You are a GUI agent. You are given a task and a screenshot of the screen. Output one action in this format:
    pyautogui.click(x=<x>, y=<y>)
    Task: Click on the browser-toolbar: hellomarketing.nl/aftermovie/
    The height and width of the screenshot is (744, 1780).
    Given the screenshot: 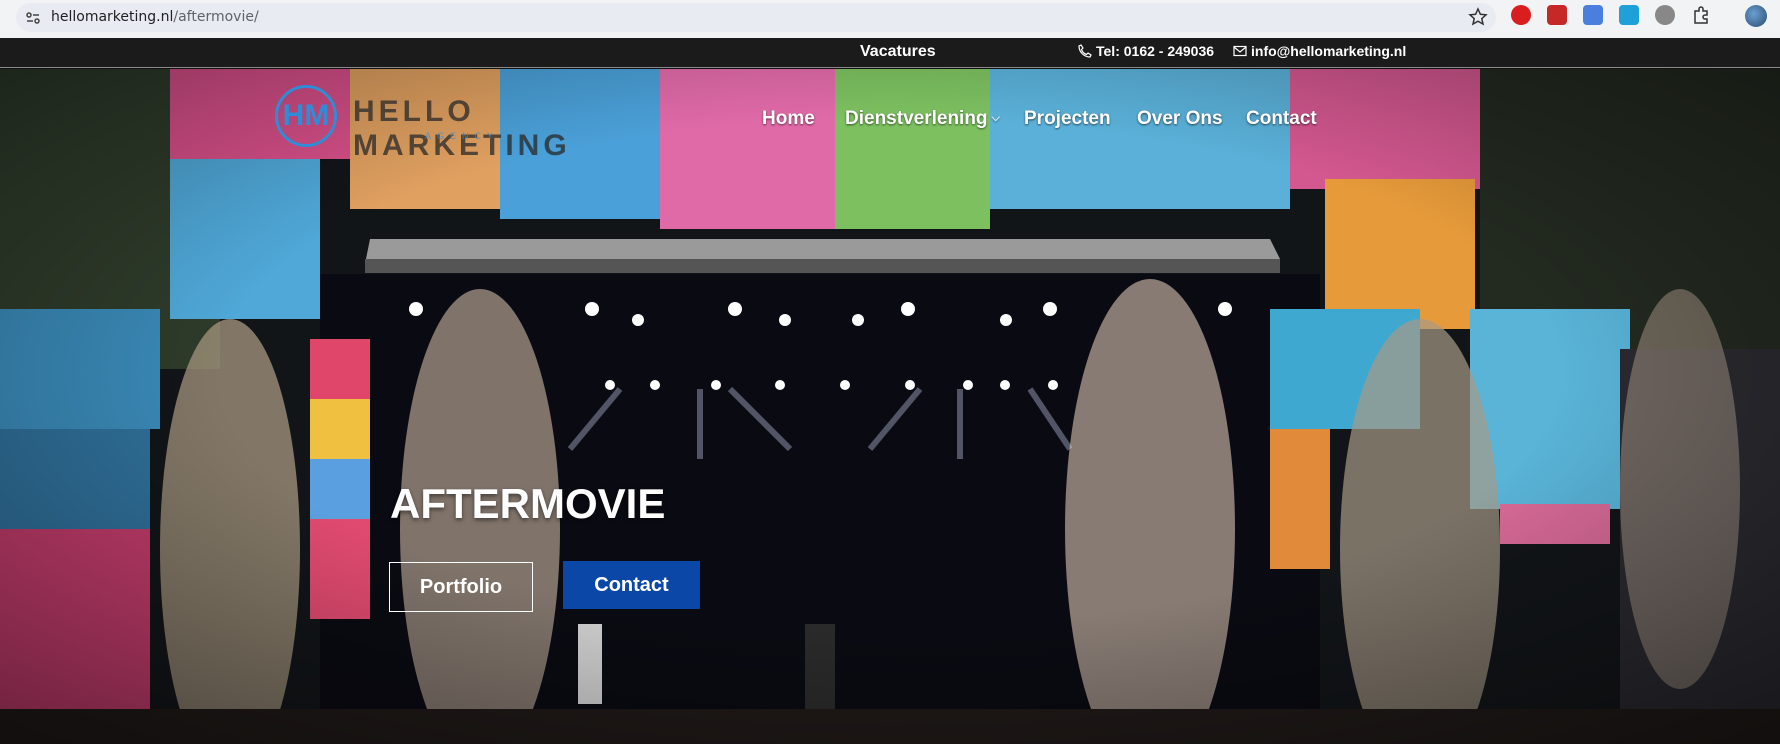 What is the action you would take?
    pyautogui.click(x=890, y=19)
    